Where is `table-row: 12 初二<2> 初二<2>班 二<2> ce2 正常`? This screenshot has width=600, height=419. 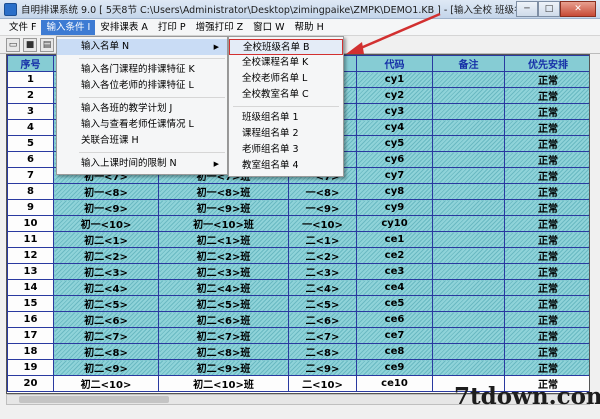 table-row: 12 初二<2> 初二<2>班 二<2> ce2 正常 is located at coordinates (298, 255).